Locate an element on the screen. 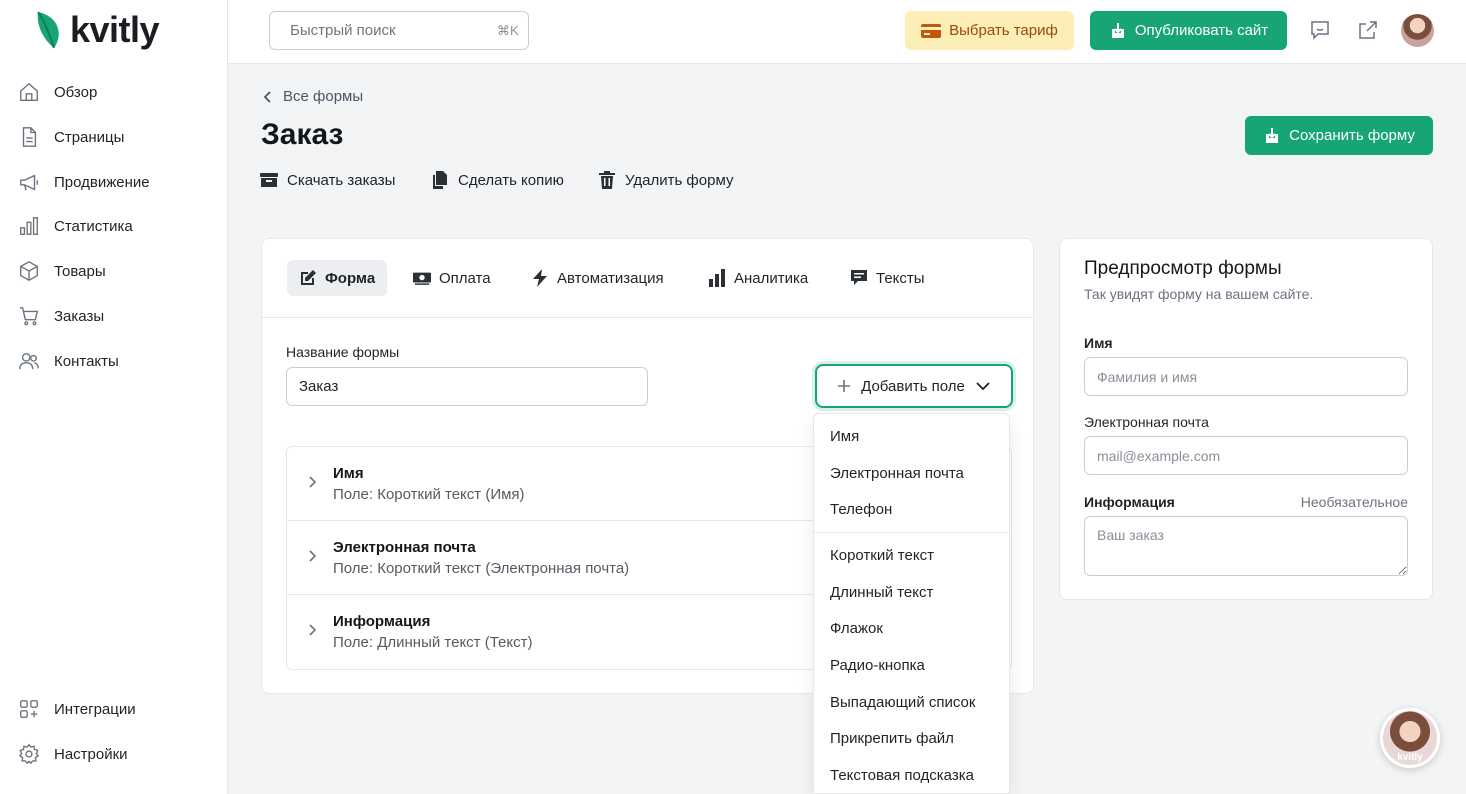 Image resolution: width=1466 pixels, height=794 pixels. tab-analytics: Аналитика is located at coordinates (758, 278).